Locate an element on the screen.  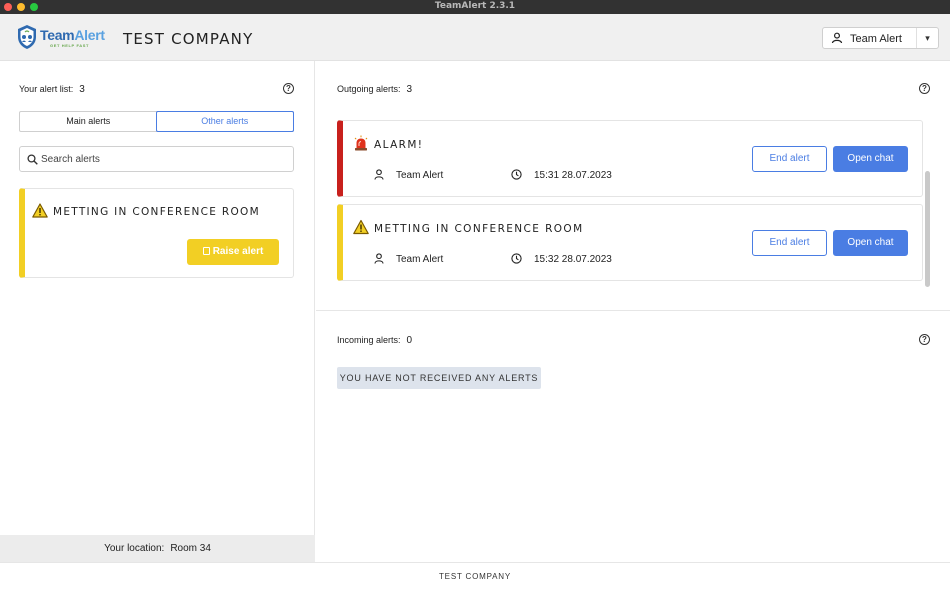
outgoing-alert-time: 15:31 28.07.2023 is located at coordinates (573, 175).